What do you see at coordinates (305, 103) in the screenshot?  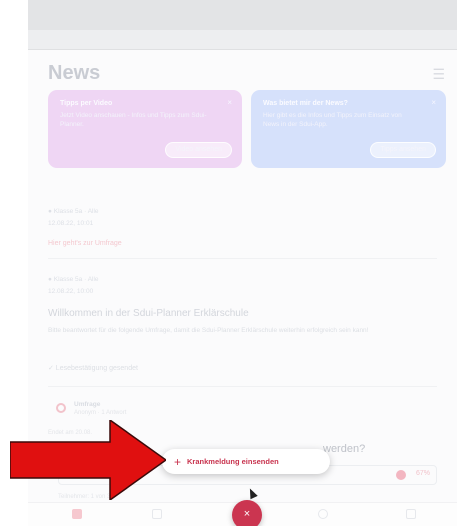 I see `card-title: Was bietet mir der News?` at bounding box center [305, 103].